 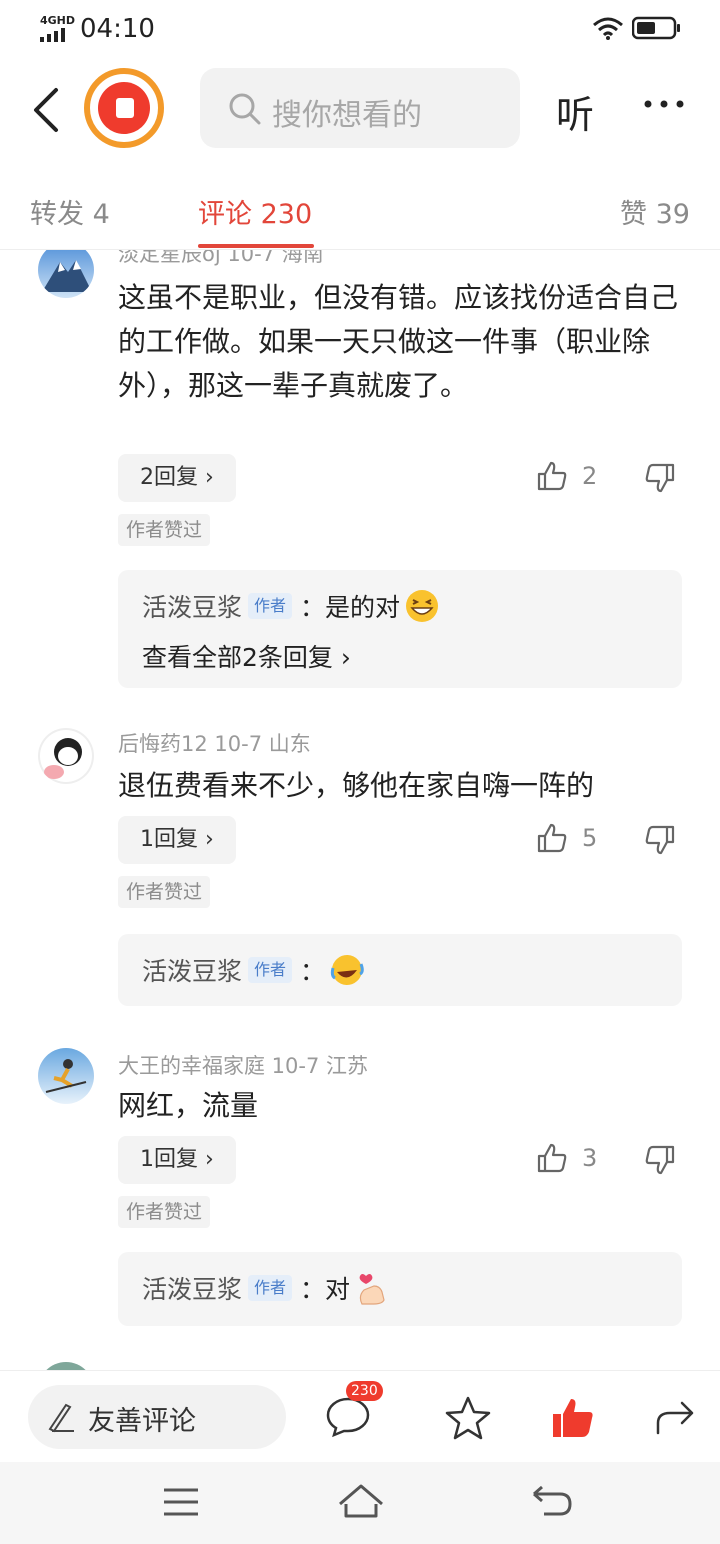 What do you see at coordinates (347, 115) in the screenshot?
I see `search-placeholder: 搜你想看的` at bounding box center [347, 115].